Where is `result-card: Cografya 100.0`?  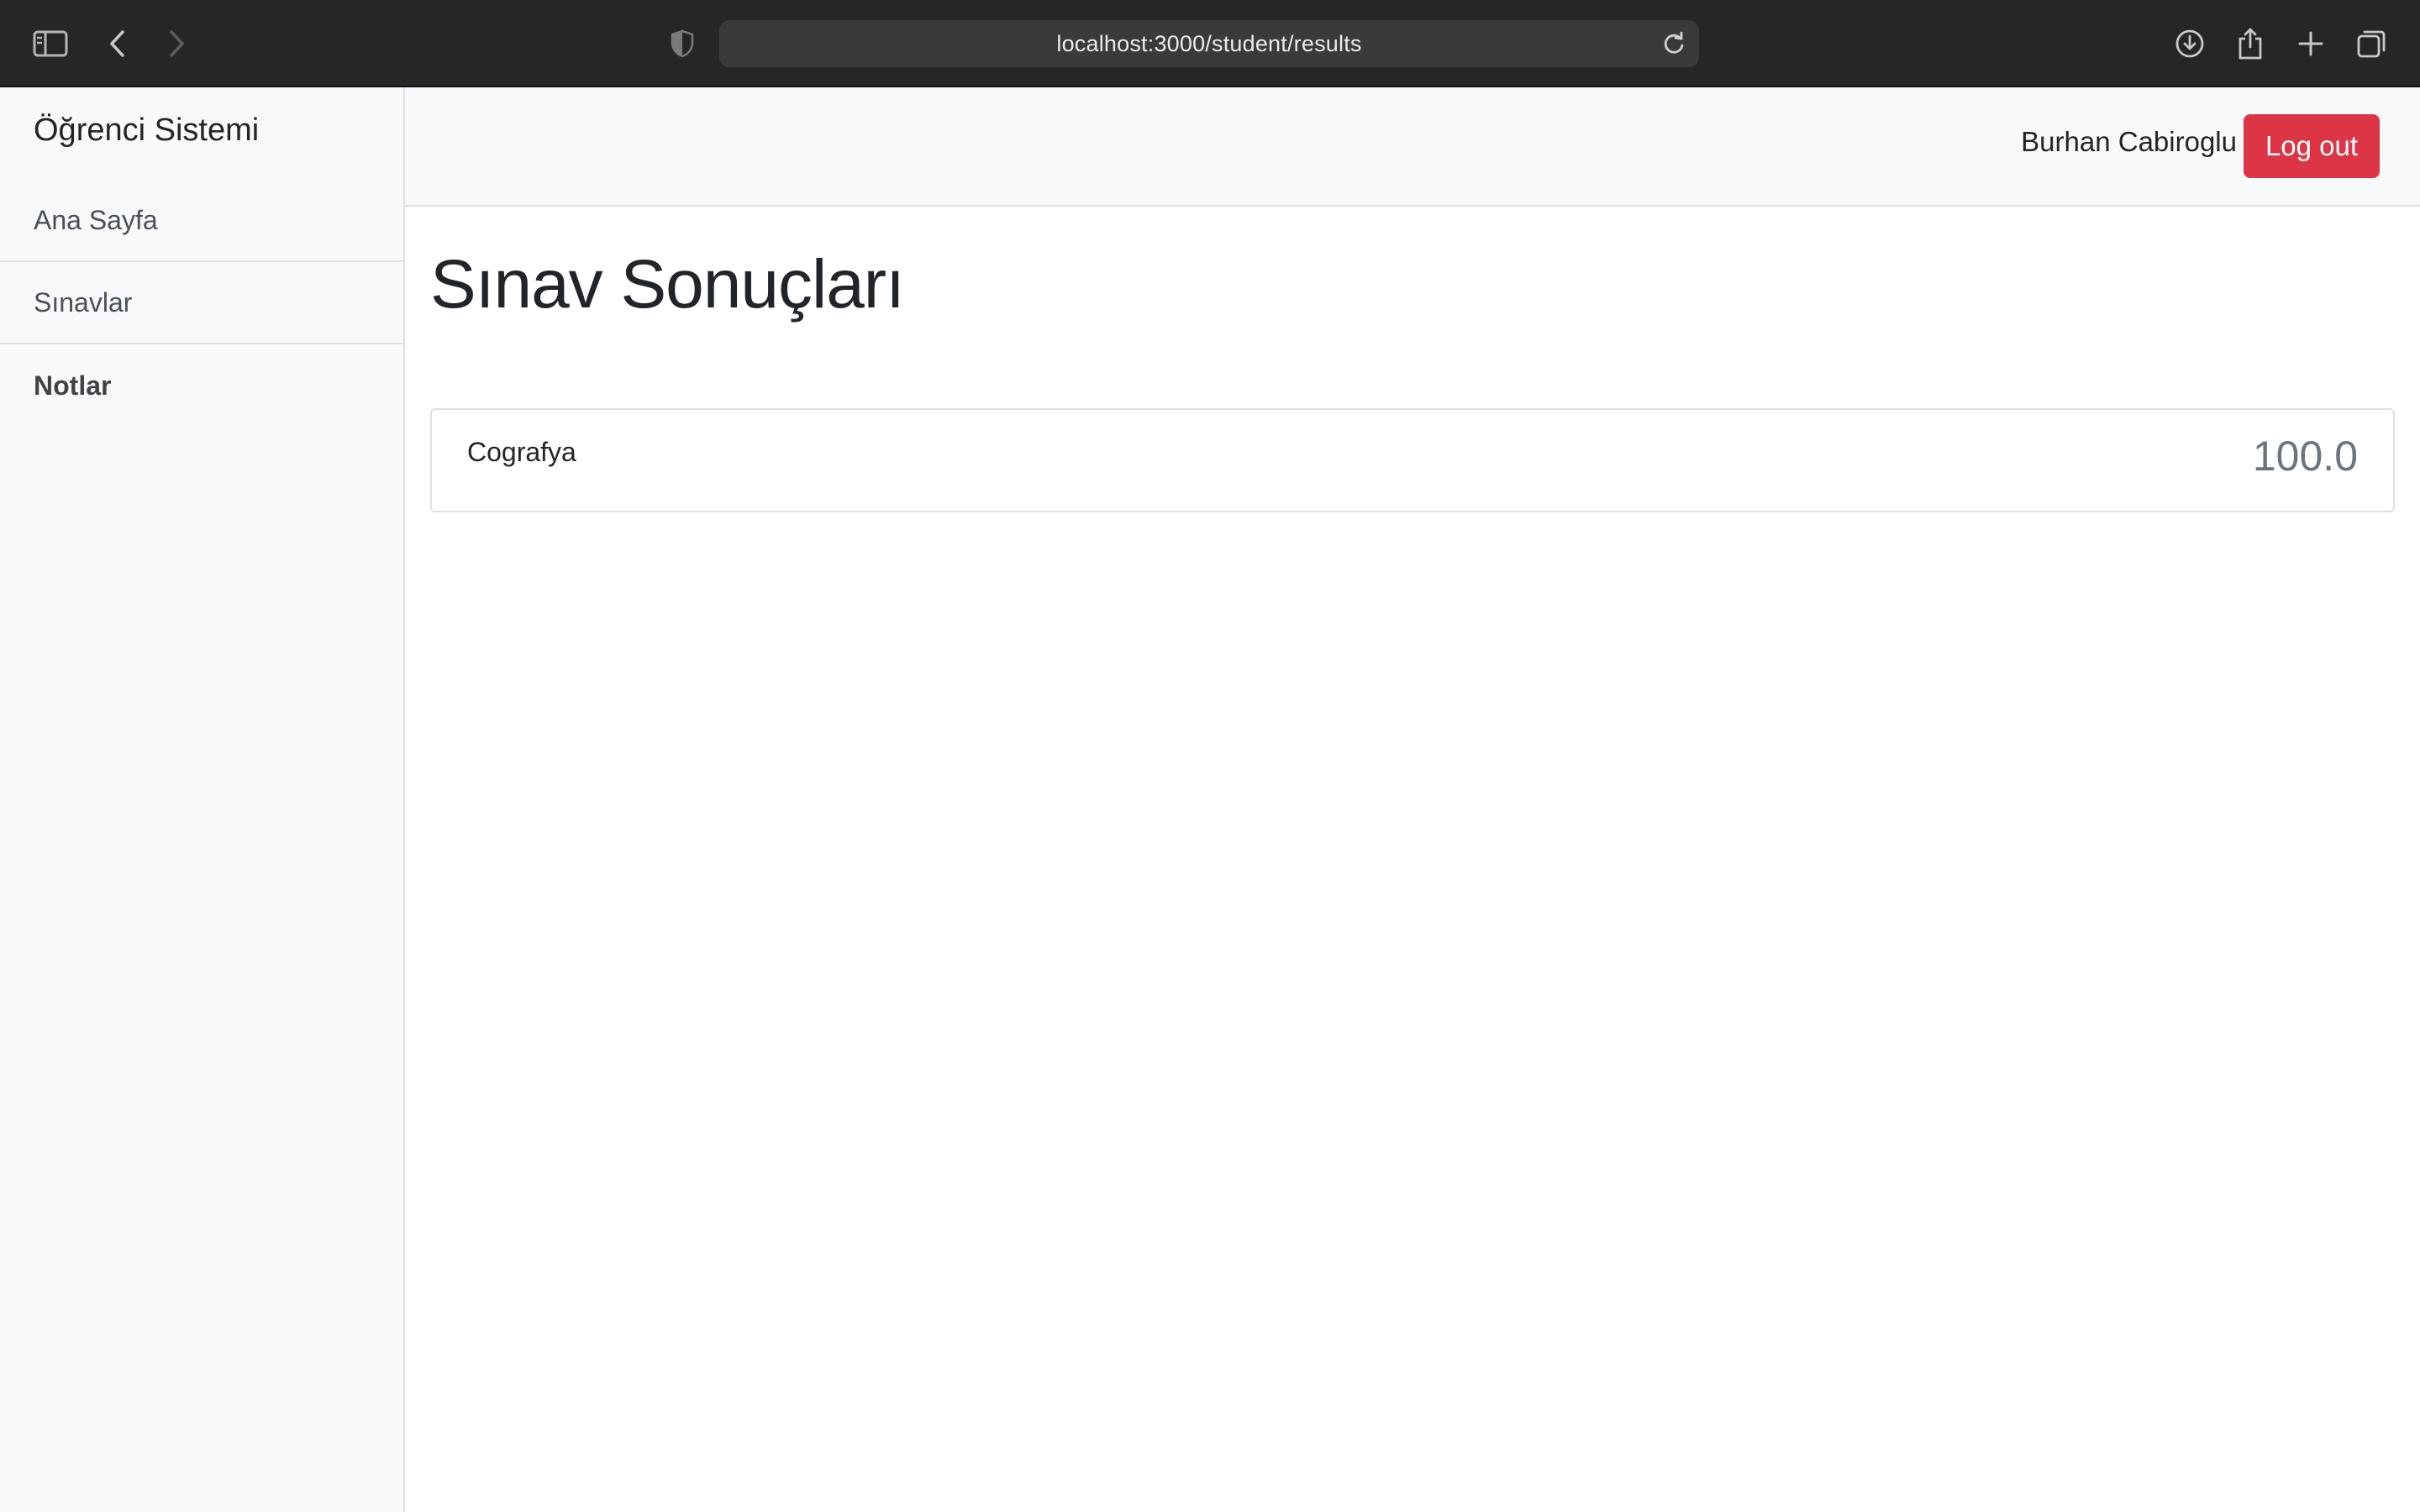
result-card: Cografya 100.0 is located at coordinates (1412, 460).